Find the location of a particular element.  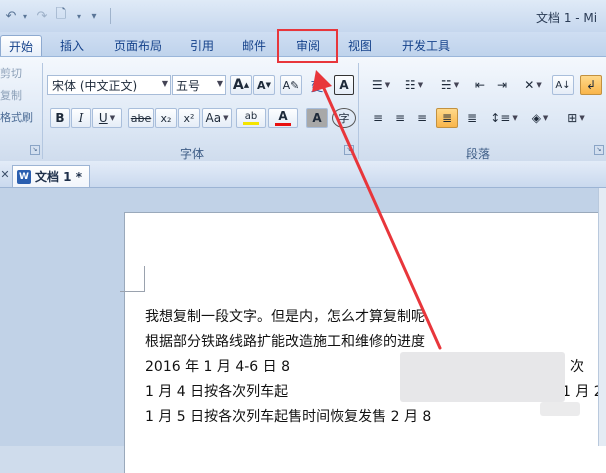

align-right-icon: ≡ is located at coordinates (422, 118).